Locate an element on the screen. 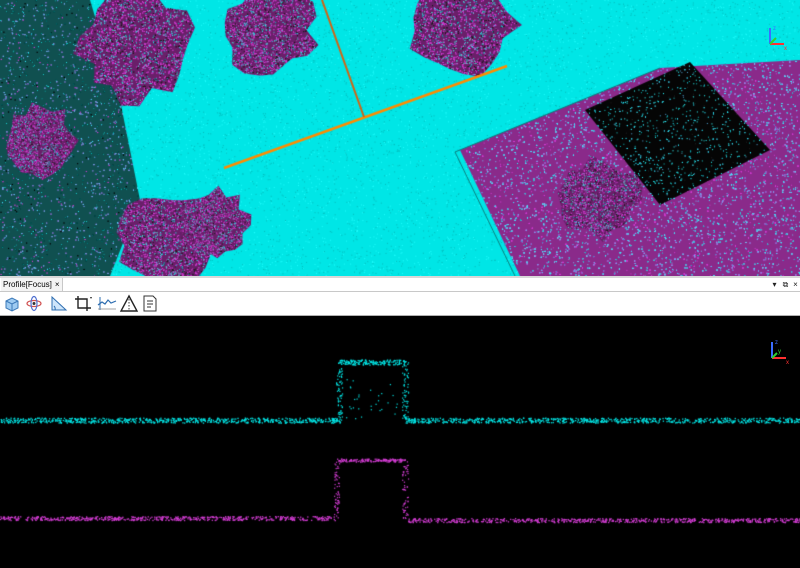 Image resolution: width=800 pixels, height=568 pixels. tab-close-icon: × is located at coordinates (57, 284).